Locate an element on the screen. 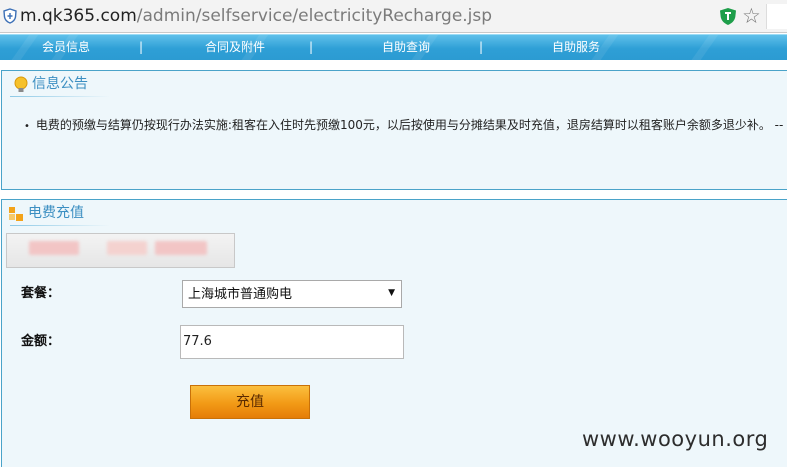 The image size is (787, 467). security-shield-icon is located at coordinates (10, 16).